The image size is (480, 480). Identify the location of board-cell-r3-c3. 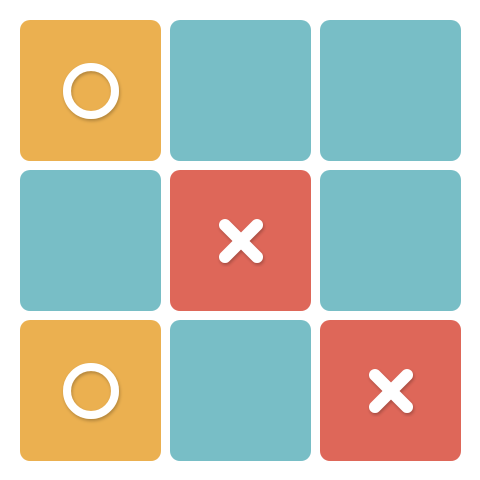
(390, 390).